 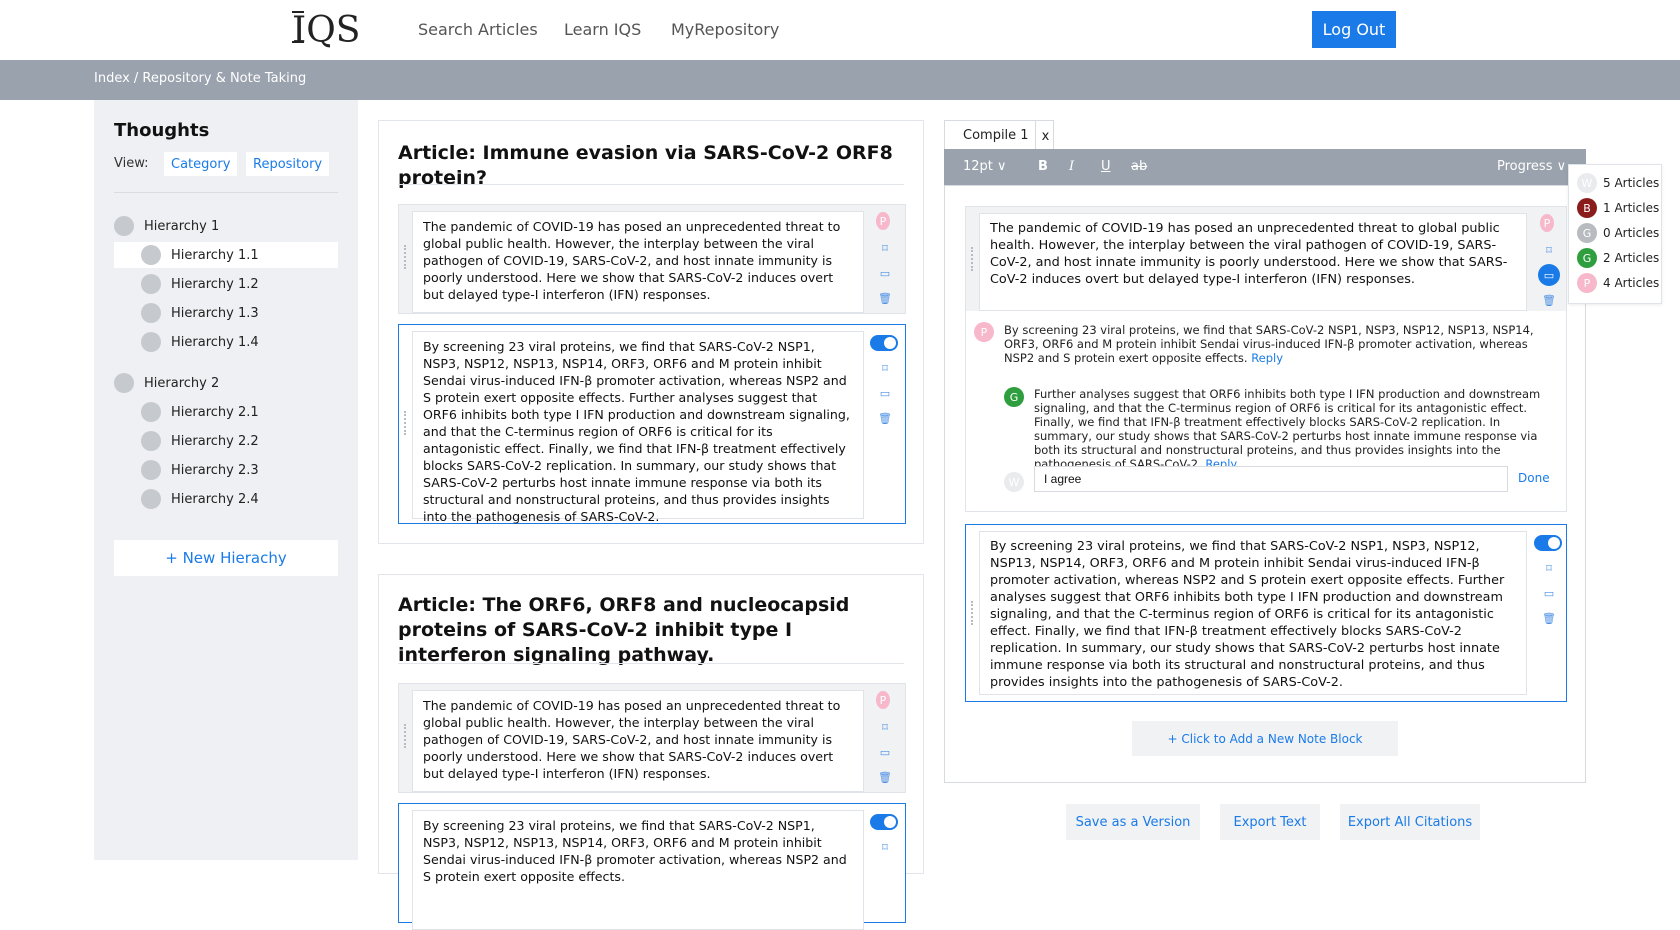 What do you see at coordinates (226, 255) in the screenshot?
I see `hierarchy-1-1: Hierarchy 1.1` at bounding box center [226, 255].